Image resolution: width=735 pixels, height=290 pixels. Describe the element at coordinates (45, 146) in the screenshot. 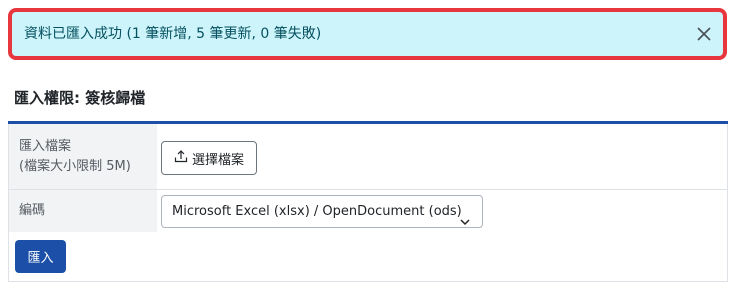

I see `file-label: 匯入檔案` at that location.